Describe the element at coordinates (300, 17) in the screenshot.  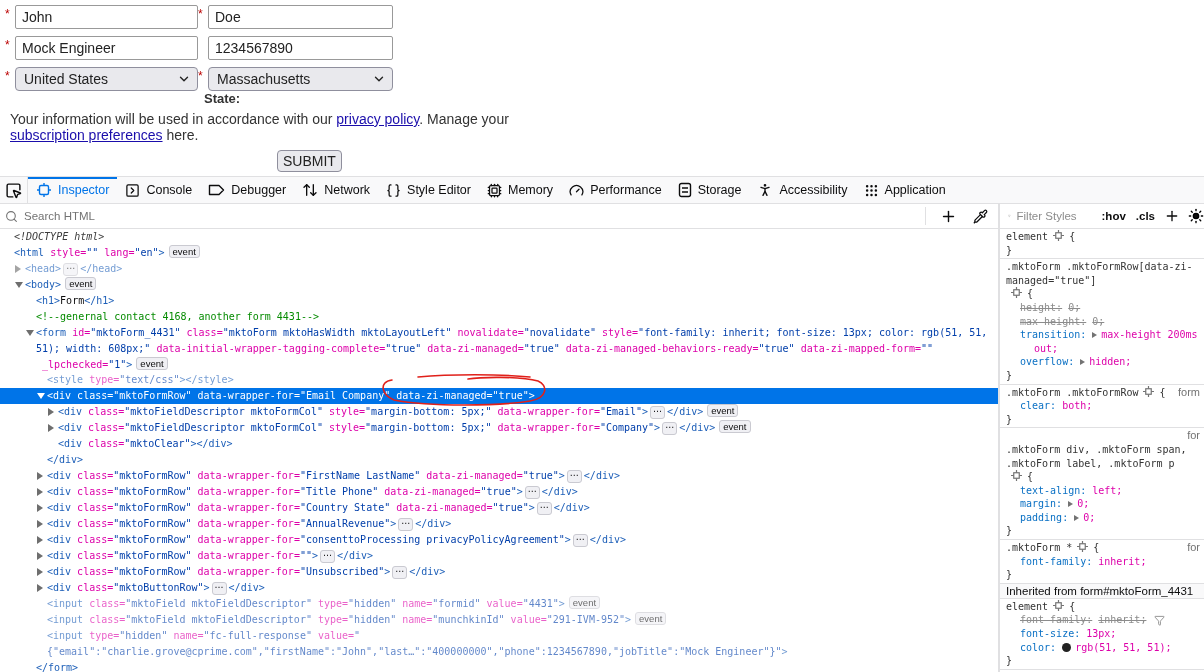
I see `input-field: Doe` at that location.